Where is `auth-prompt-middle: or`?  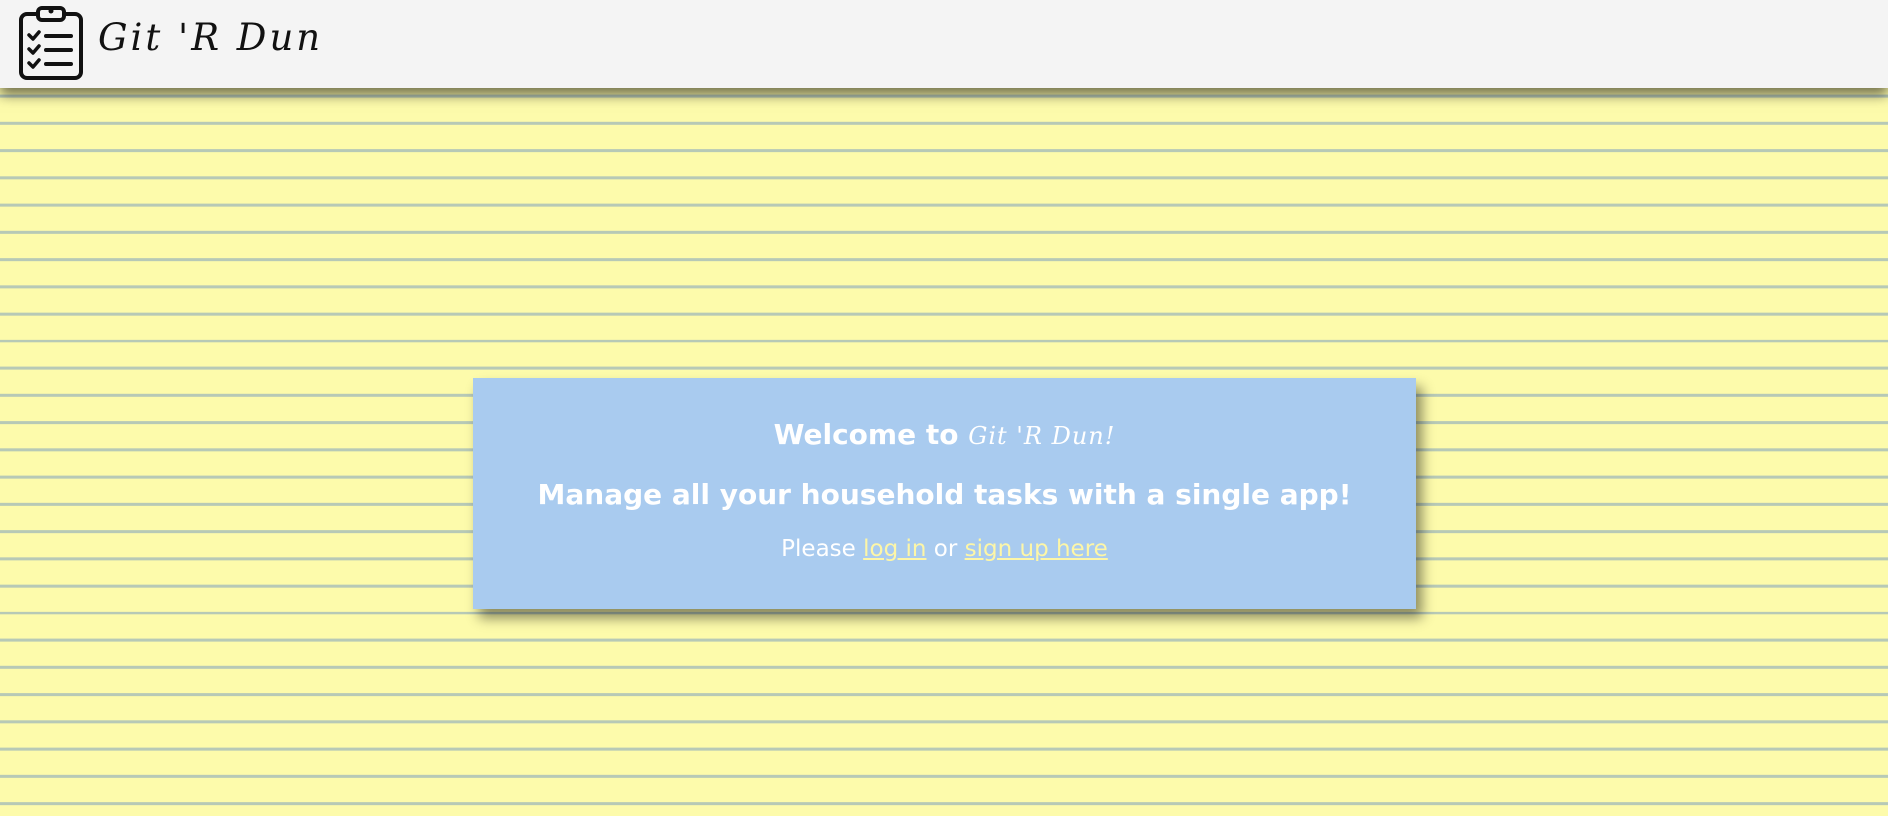 auth-prompt-middle: or is located at coordinates (945, 549).